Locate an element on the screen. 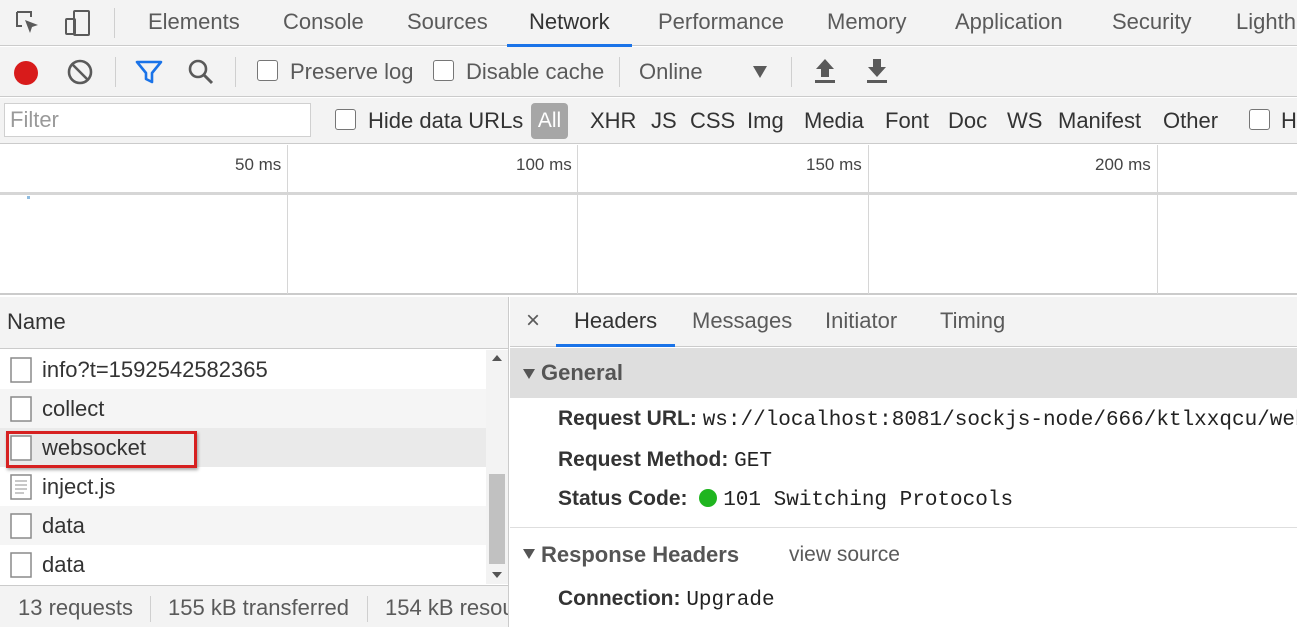 This screenshot has height=627, width=1297. disable-cache-label: Disable cache is located at coordinates (535, 72).